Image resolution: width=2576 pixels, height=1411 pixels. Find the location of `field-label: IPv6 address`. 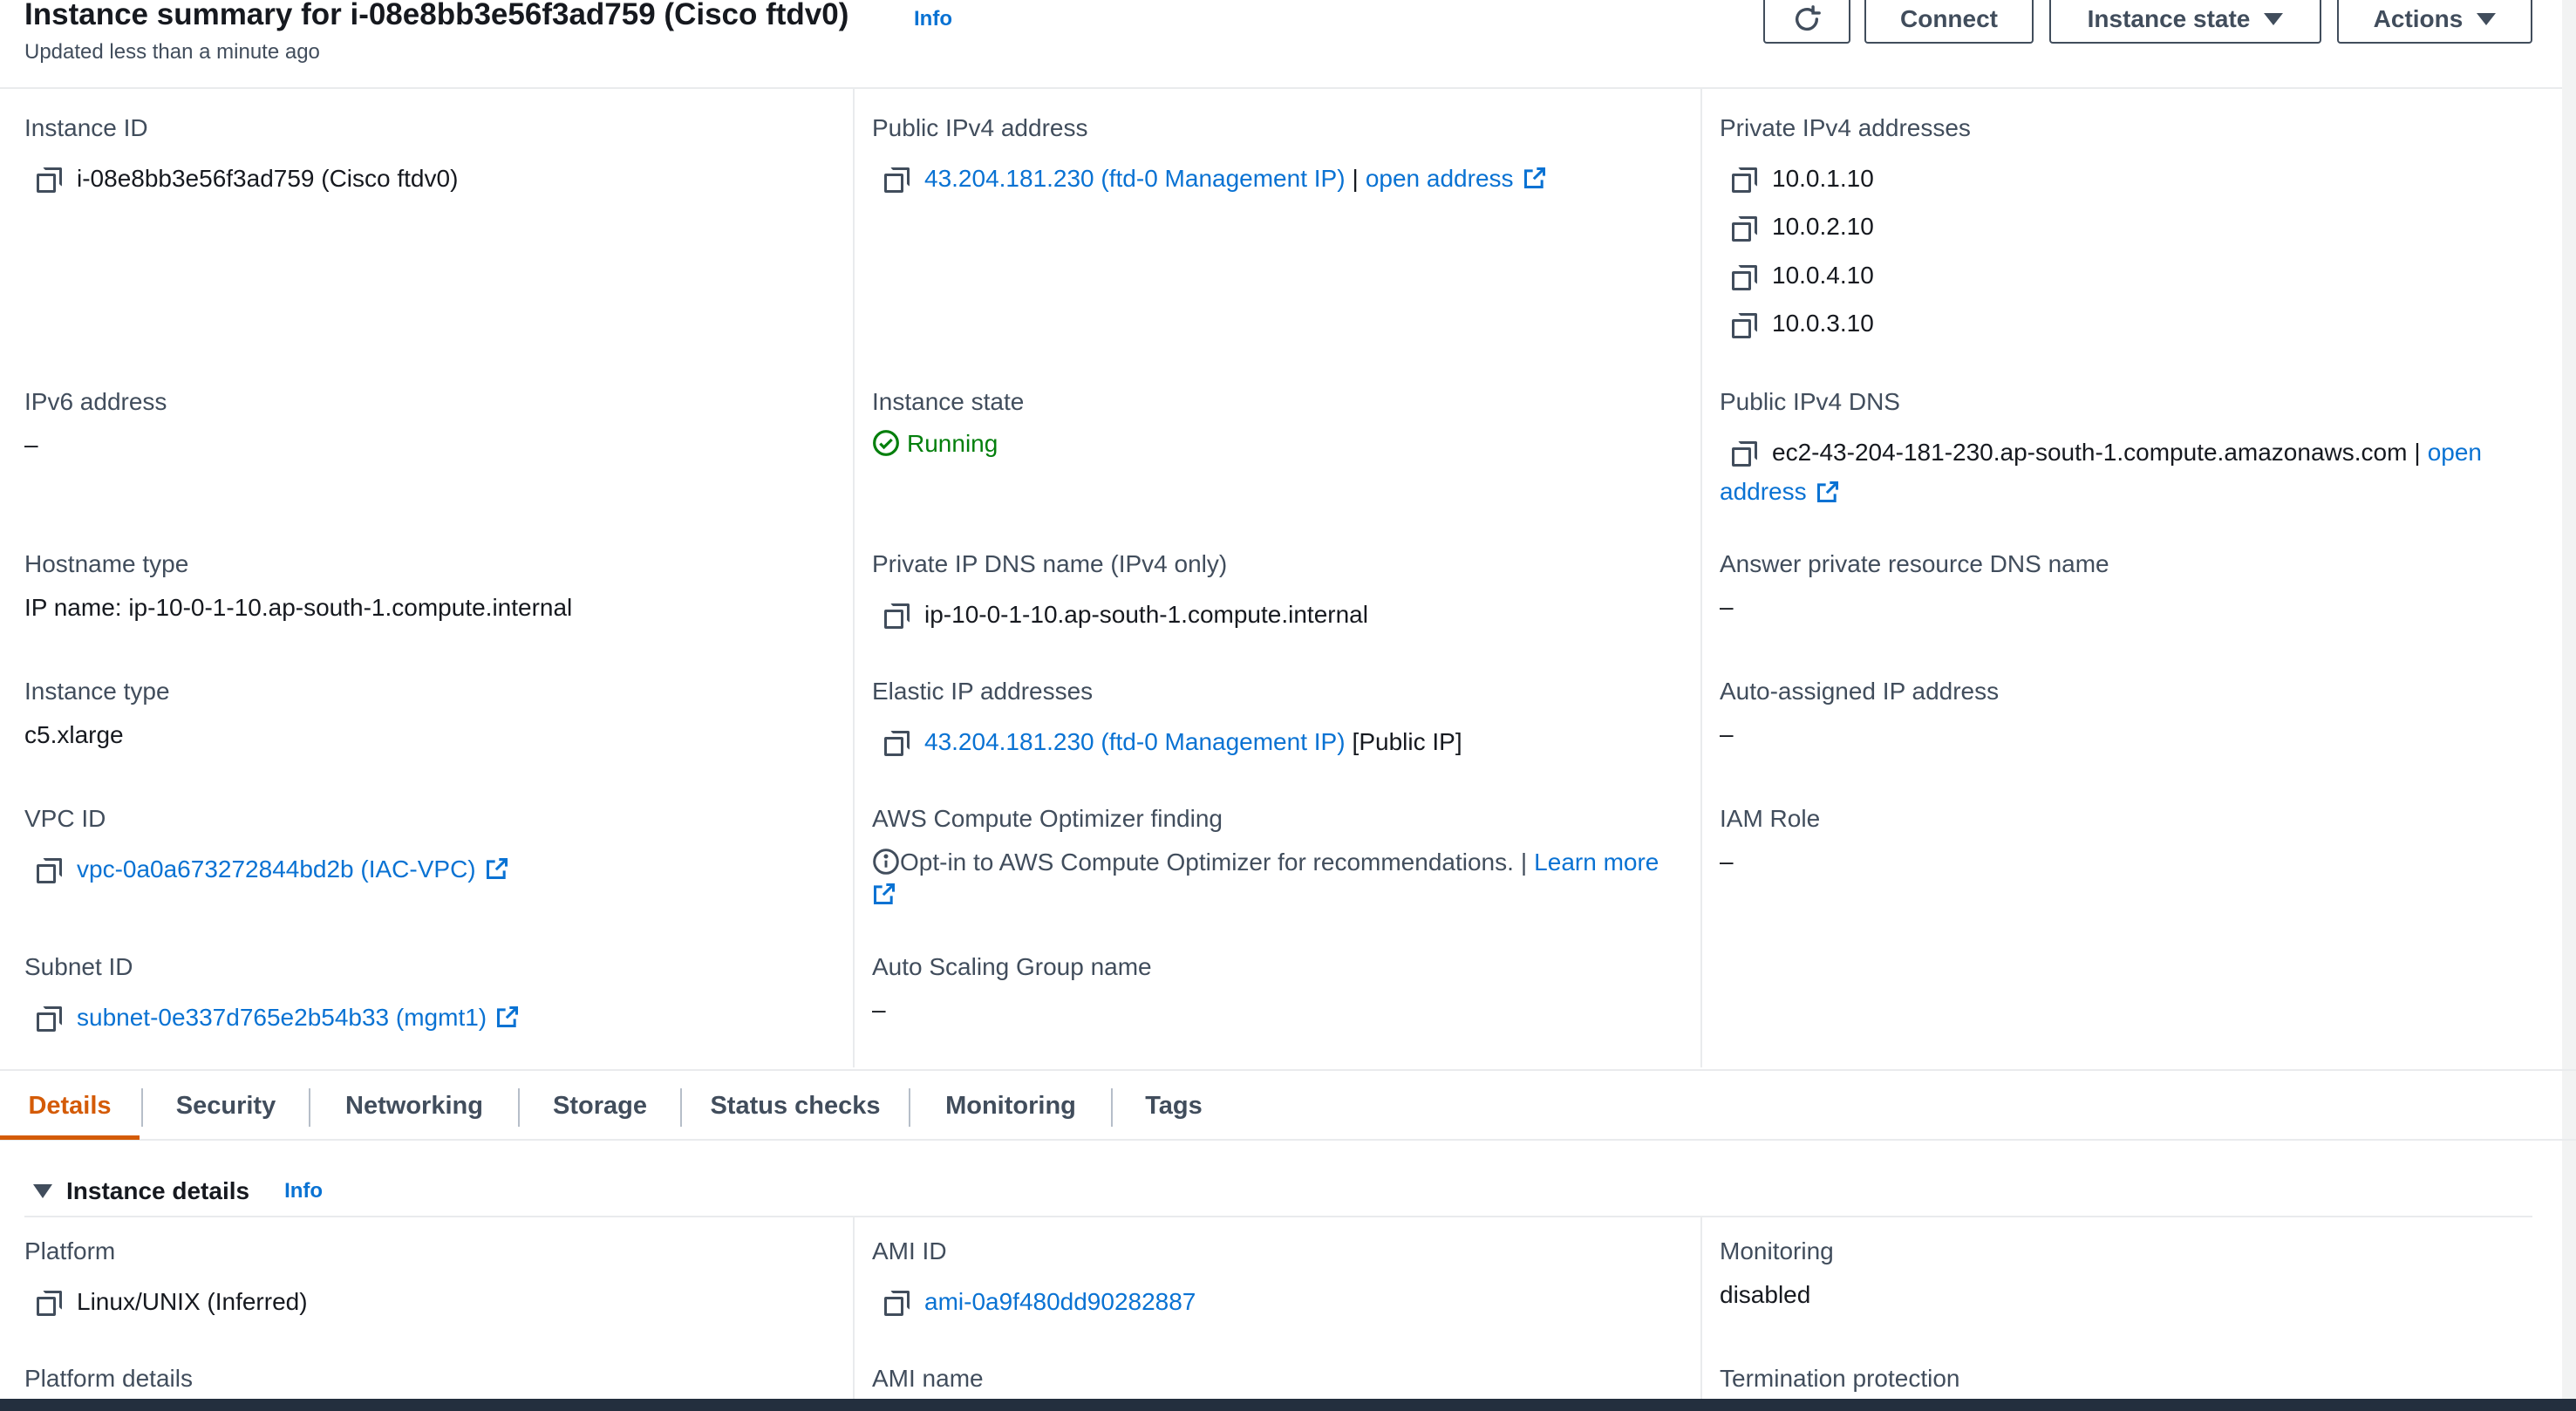

field-label: IPv6 address is located at coordinates (96, 401).